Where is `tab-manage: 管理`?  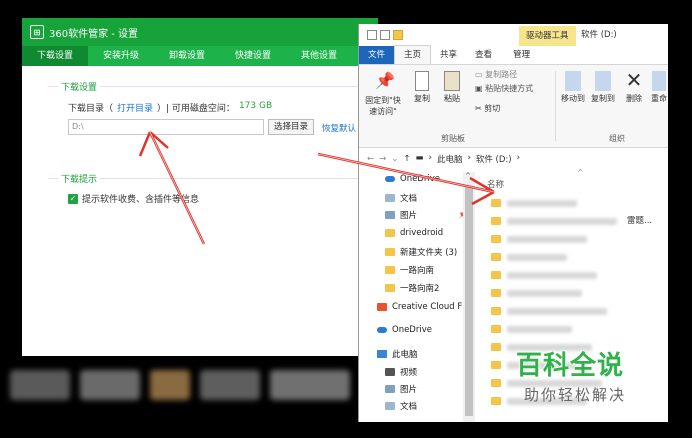
tab-manage: 管理 is located at coordinates (521, 55).